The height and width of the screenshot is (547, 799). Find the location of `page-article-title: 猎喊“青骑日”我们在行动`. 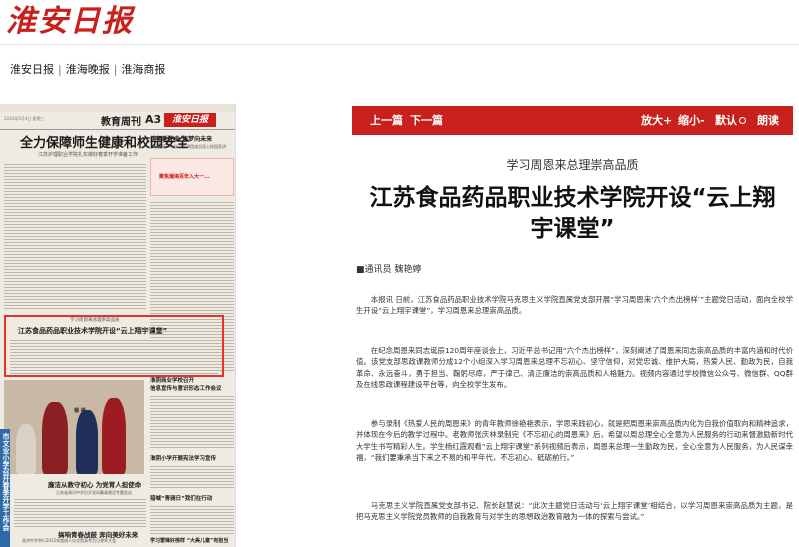

page-article-title: 猎喊“青骑日”我们在行动 is located at coordinates (181, 498).